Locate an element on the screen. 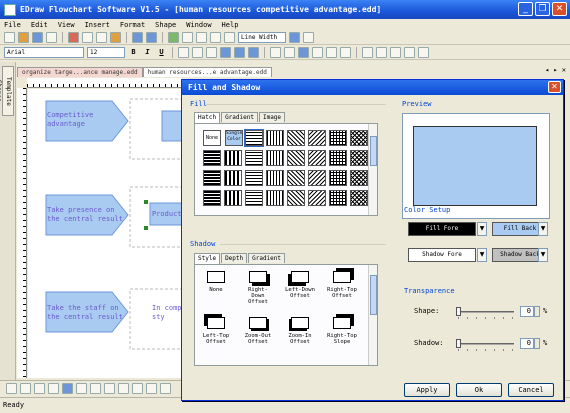 The height and width of the screenshot is (413, 570). tab-image: Image is located at coordinates (272, 117).